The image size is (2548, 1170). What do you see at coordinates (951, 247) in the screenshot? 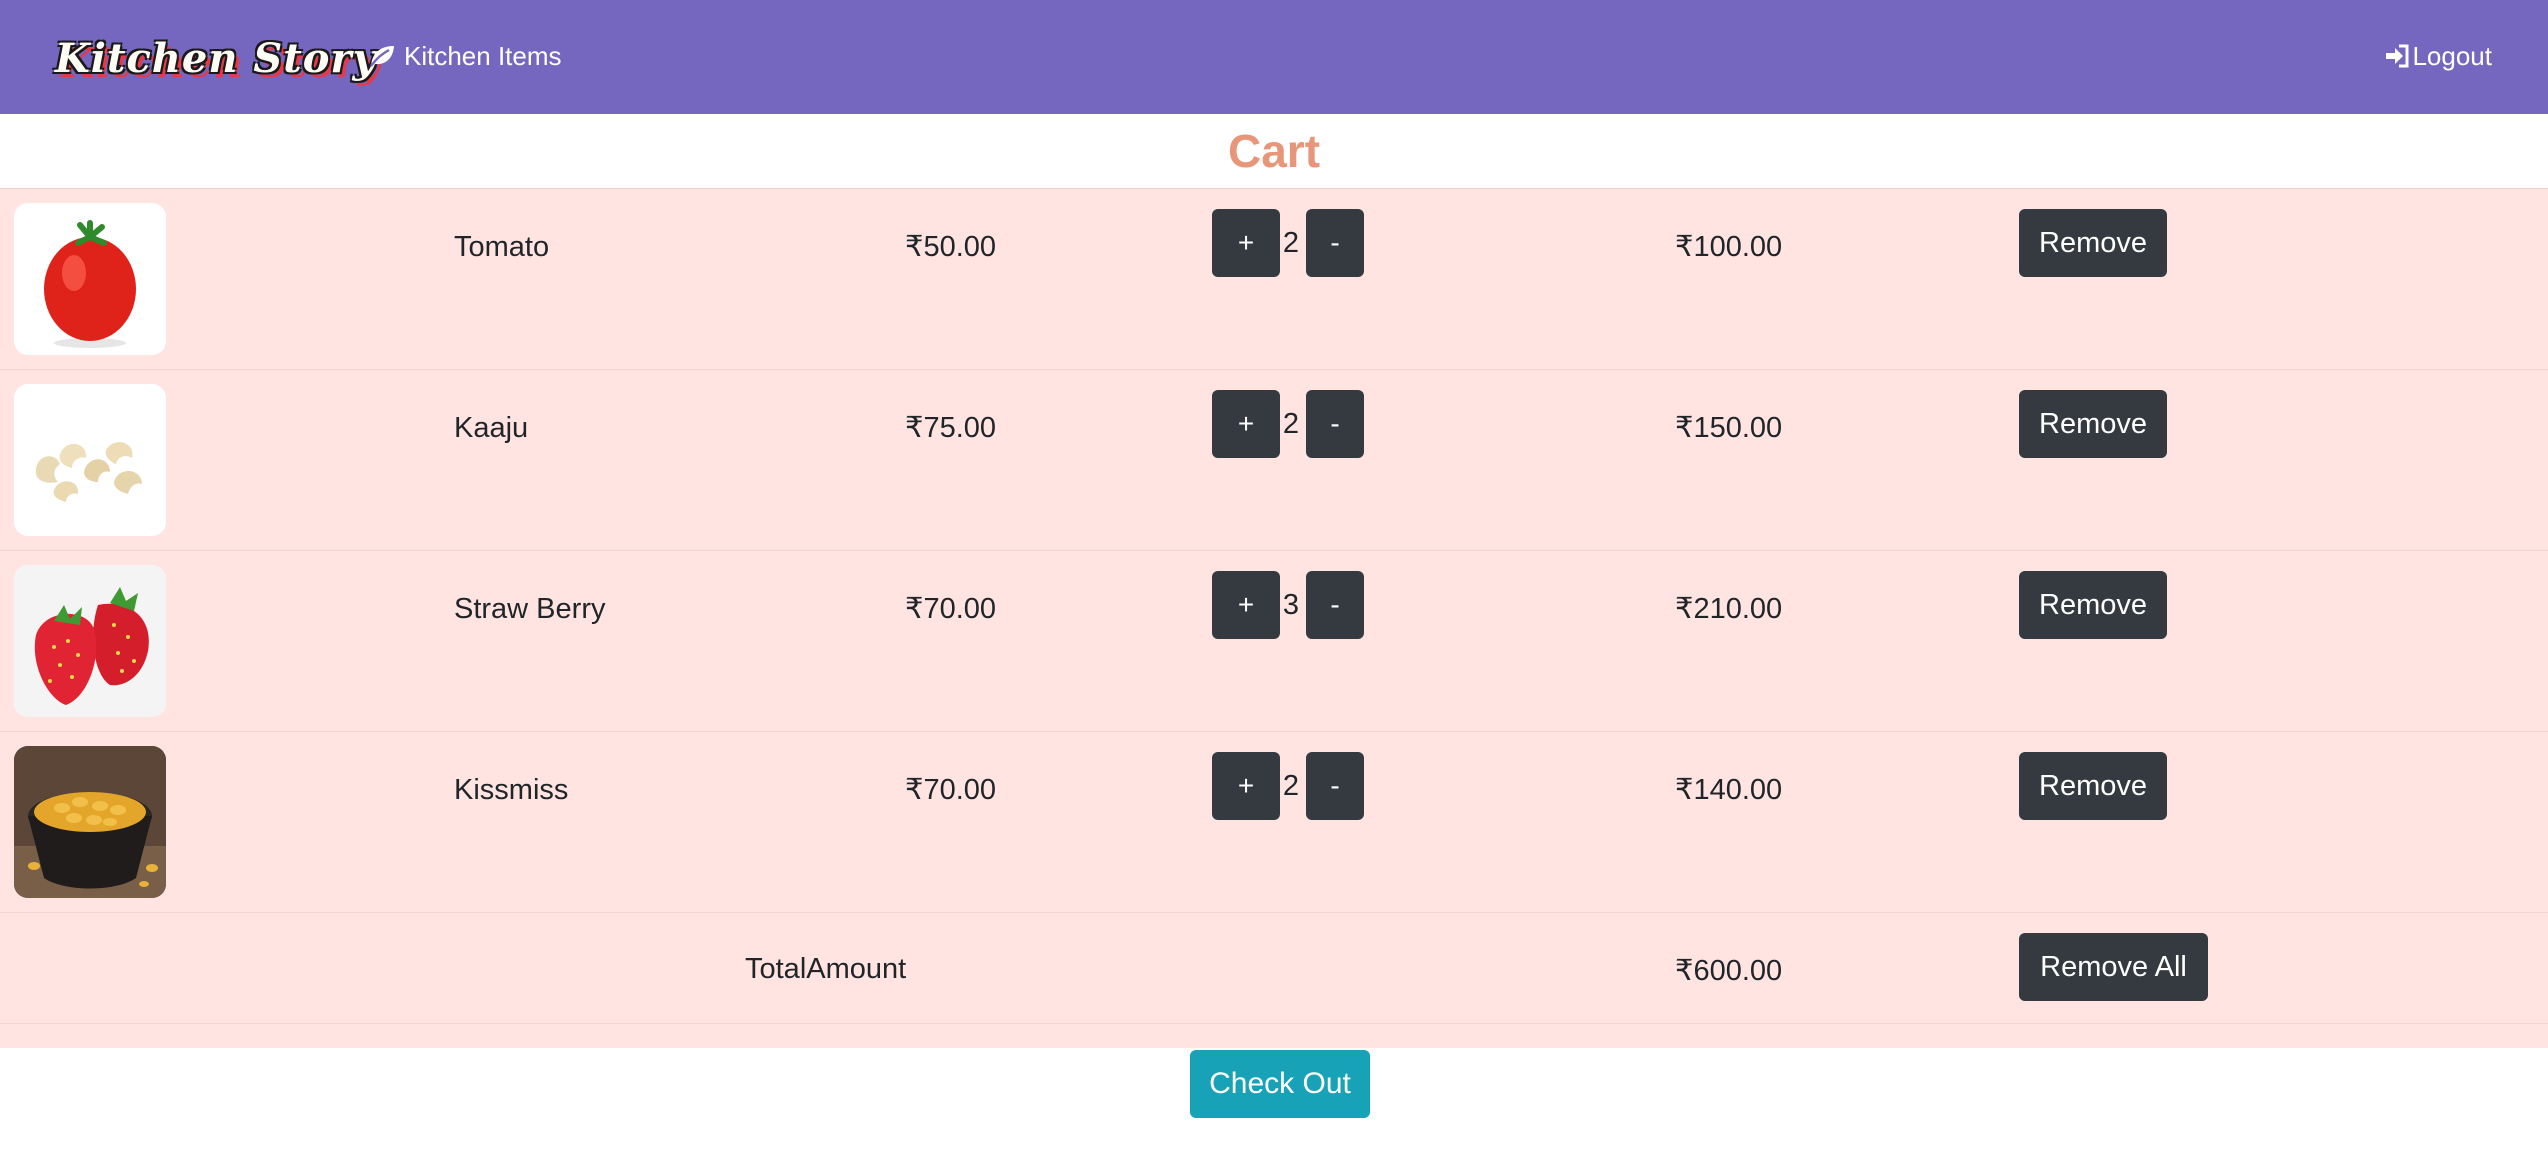
I see `product-price: ₹50.00` at bounding box center [951, 247].